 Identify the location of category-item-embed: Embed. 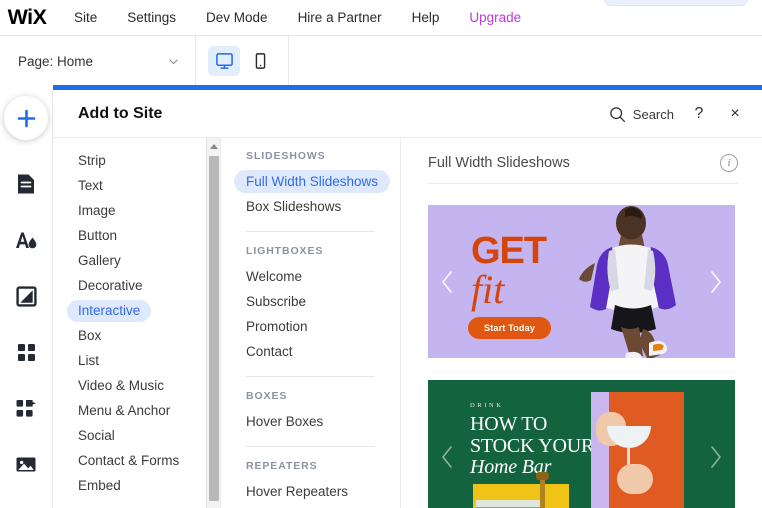
(136, 485).